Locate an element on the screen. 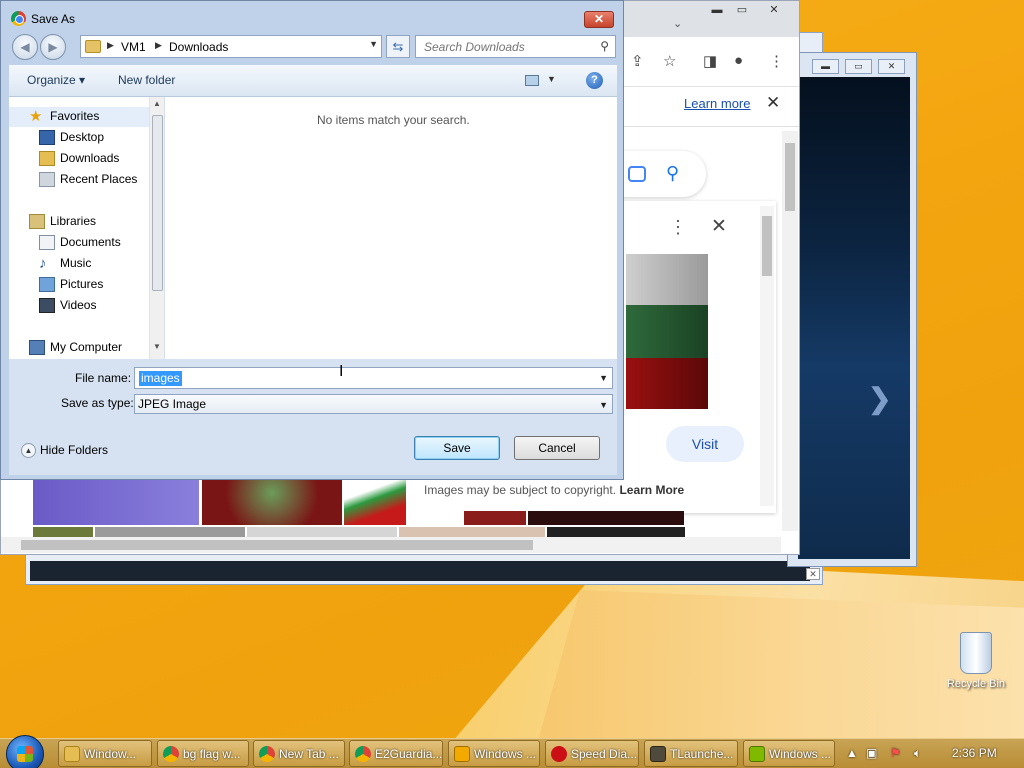 The image size is (1024, 768). address-dropdown-icon: ▼ is located at coordinates (373, 44).